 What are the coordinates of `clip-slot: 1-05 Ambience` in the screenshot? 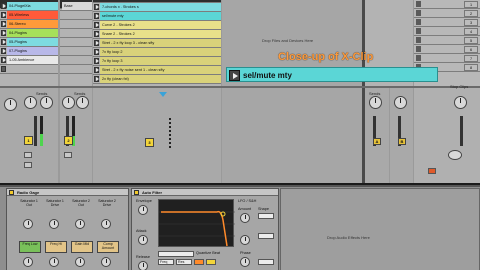 It's located at (29, 60).